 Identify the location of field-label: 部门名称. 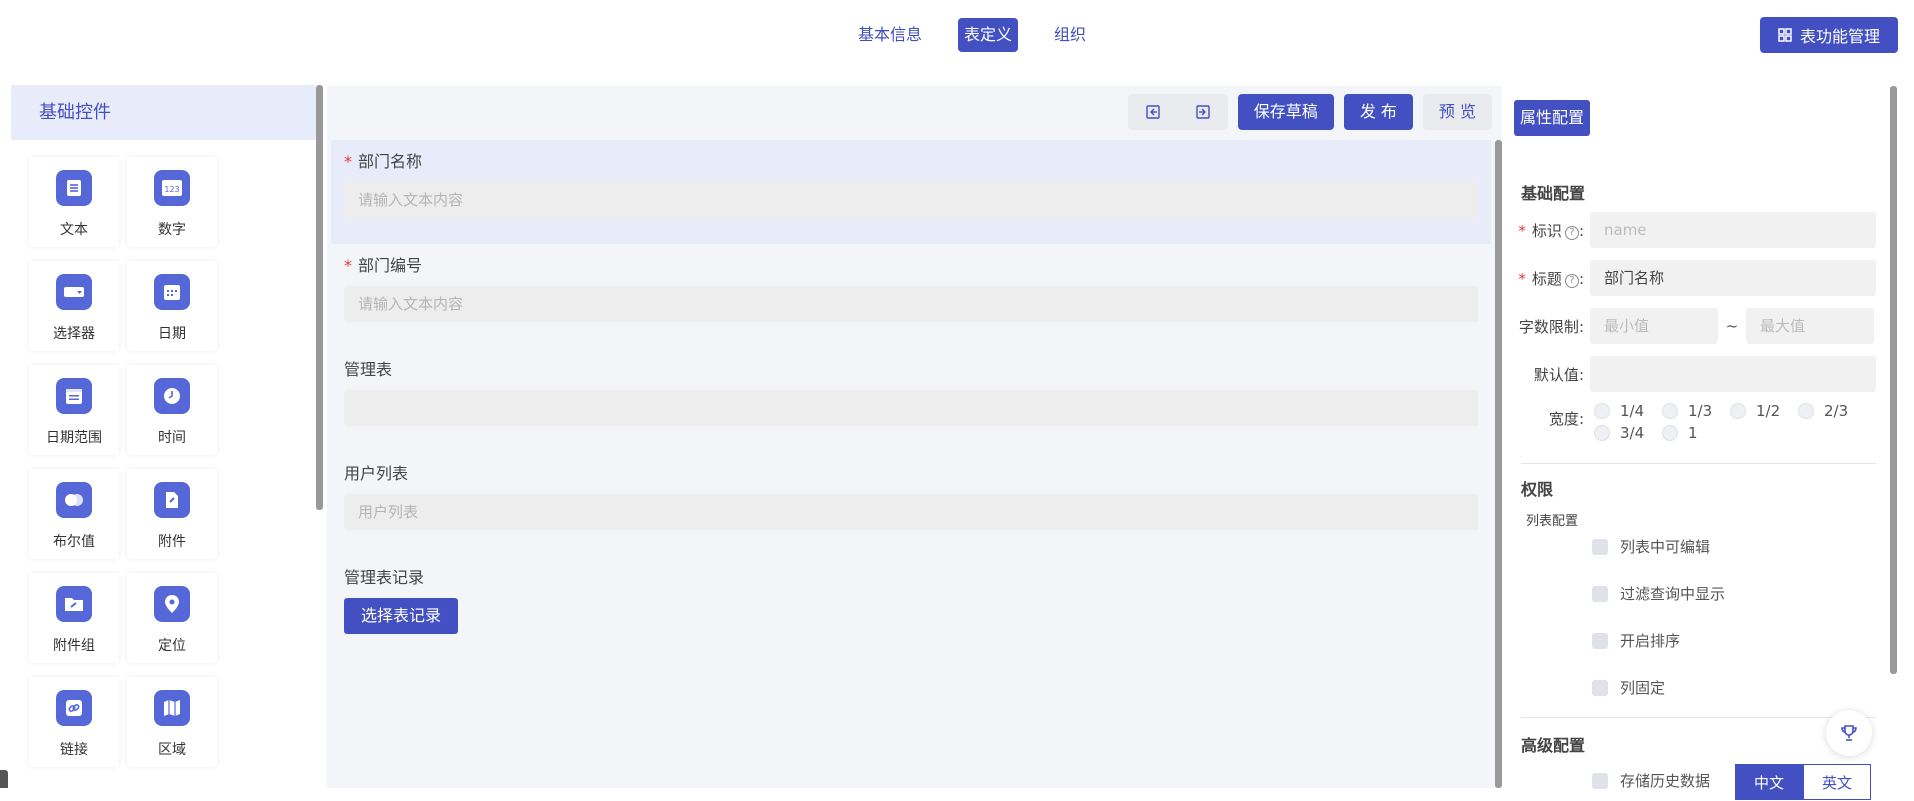
(390, 161).